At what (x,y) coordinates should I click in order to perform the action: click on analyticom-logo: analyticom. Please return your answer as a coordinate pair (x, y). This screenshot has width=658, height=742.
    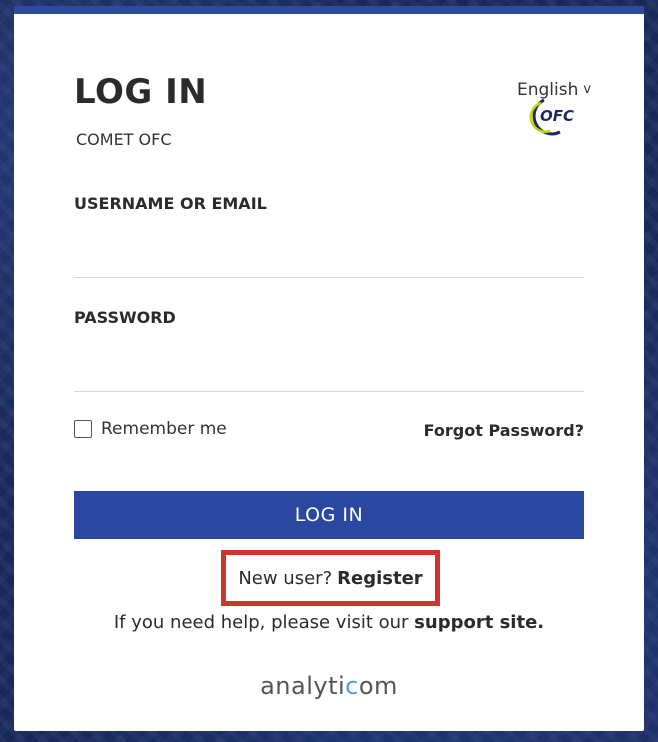
    Looking at the image, I should click on (329, 686).